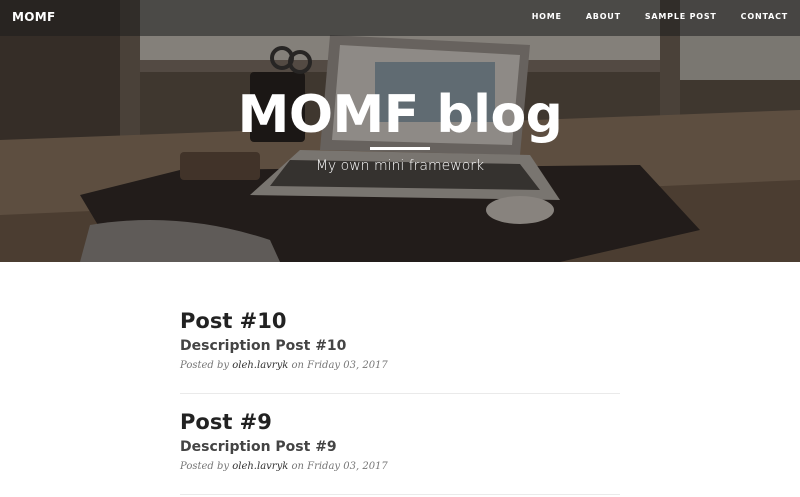  Describe the element at coordinates (547, 16) in the screenshot. I see `nav-link-home: HOME` at that location.